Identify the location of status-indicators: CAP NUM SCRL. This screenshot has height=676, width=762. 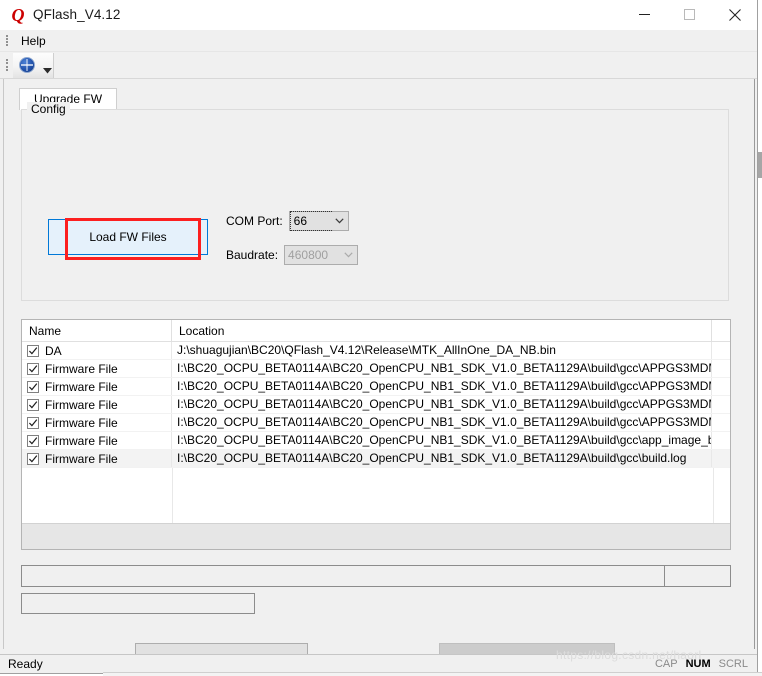
(705, 664).